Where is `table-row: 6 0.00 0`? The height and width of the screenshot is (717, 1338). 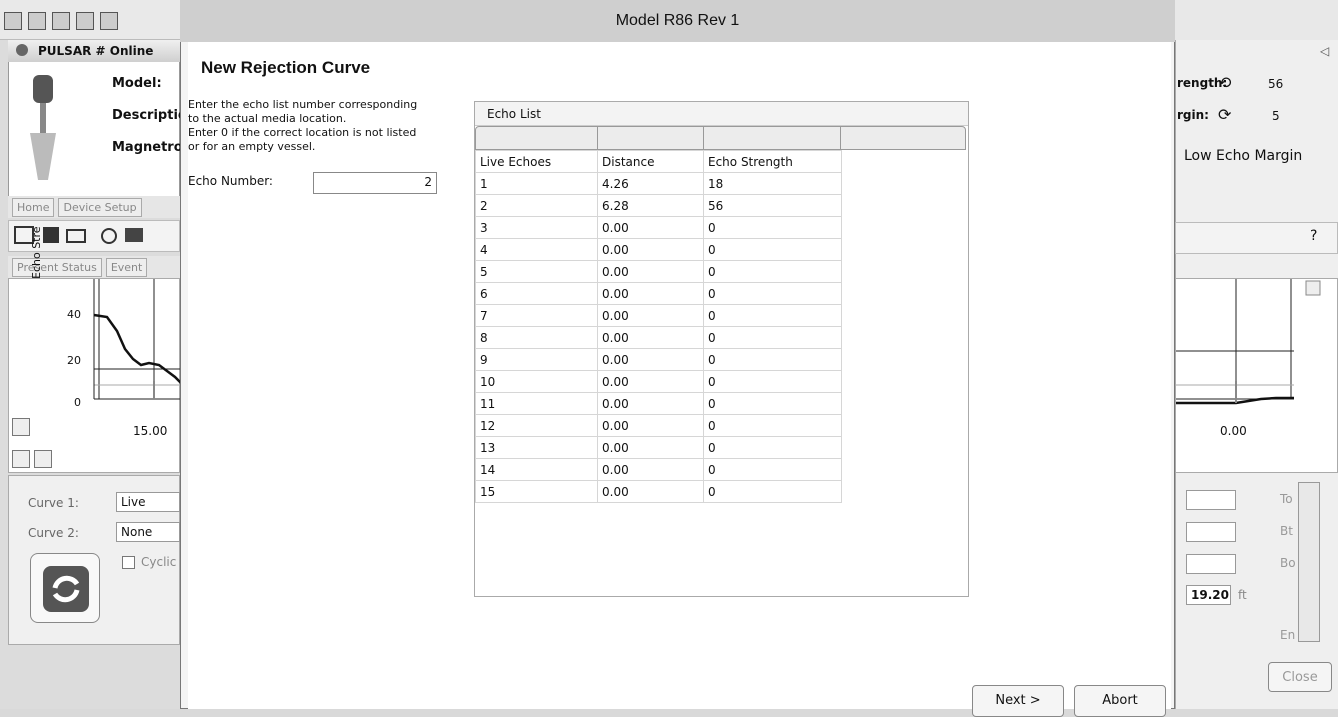
table-row: 6 0.00 0 is located at coordinates (658, 293).